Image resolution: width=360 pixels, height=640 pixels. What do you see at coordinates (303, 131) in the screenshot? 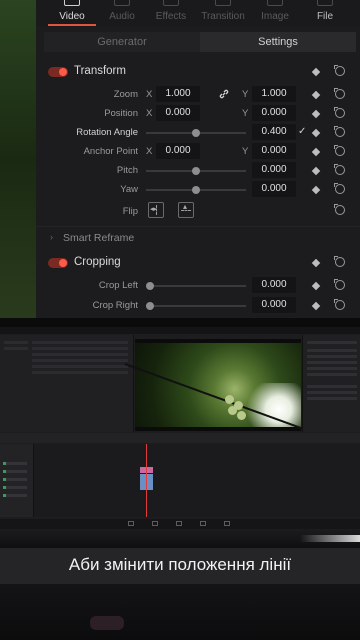
I see `chevron-down-icon: ✓` at bounding box center [303, 131].